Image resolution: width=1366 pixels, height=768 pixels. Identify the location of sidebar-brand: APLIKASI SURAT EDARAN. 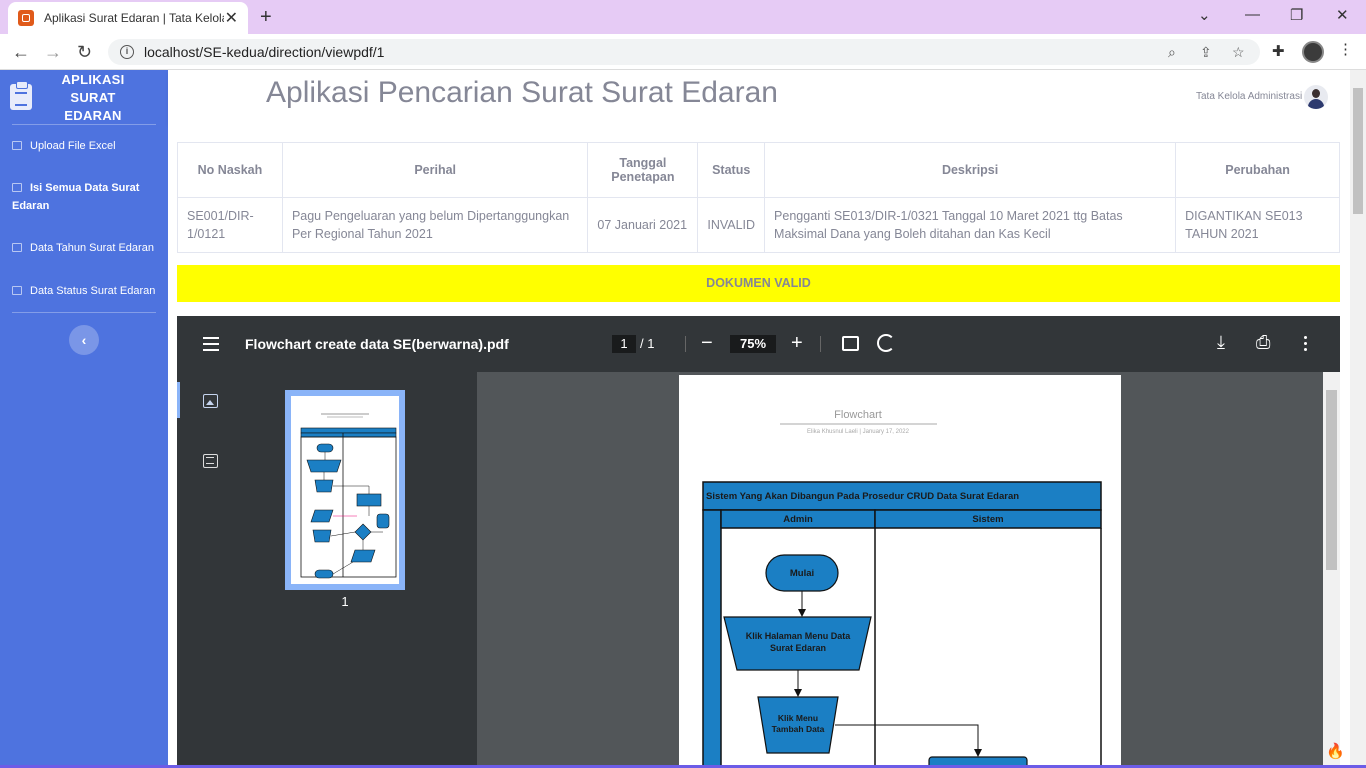
(84, 97).